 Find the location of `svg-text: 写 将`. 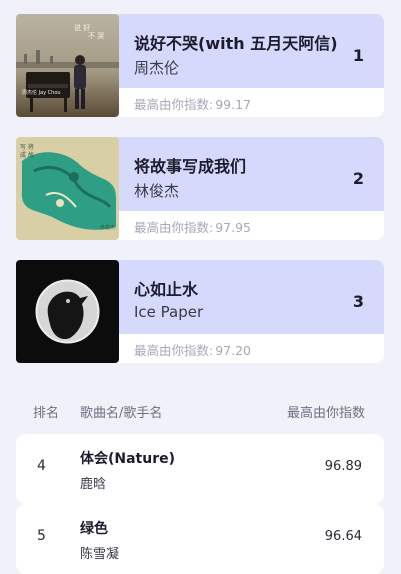

svg-text: 写 将 is located at coordinates (27, 147).